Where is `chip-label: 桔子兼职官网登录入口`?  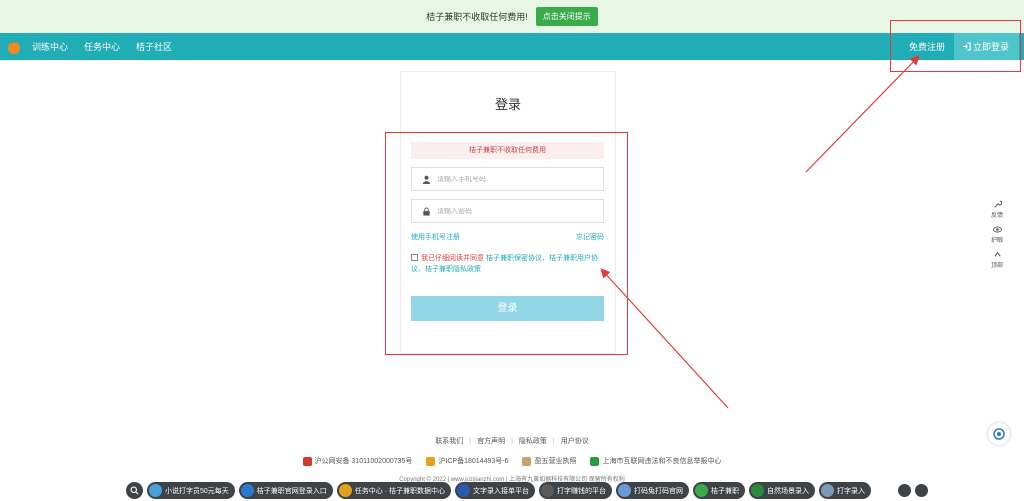 chip-label: 桔子兼职官网登录入口 is located at coordinates (291, 491).